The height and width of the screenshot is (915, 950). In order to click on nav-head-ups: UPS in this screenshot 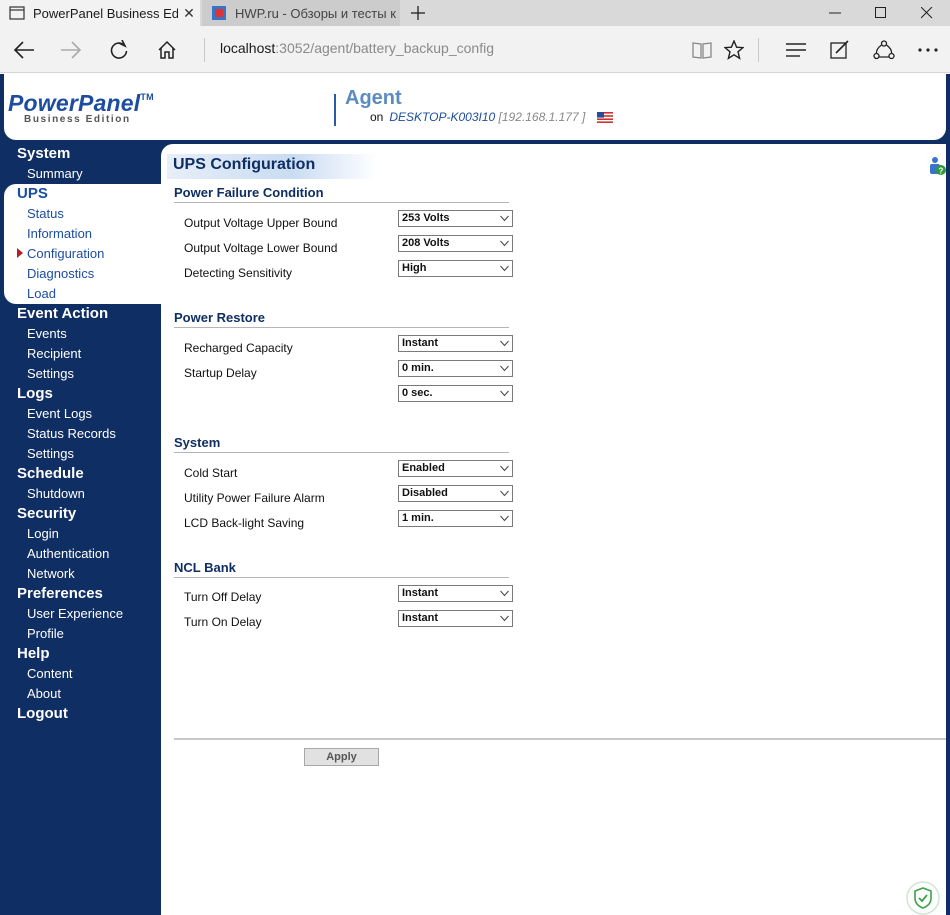, I will do `click(32, 193)`.